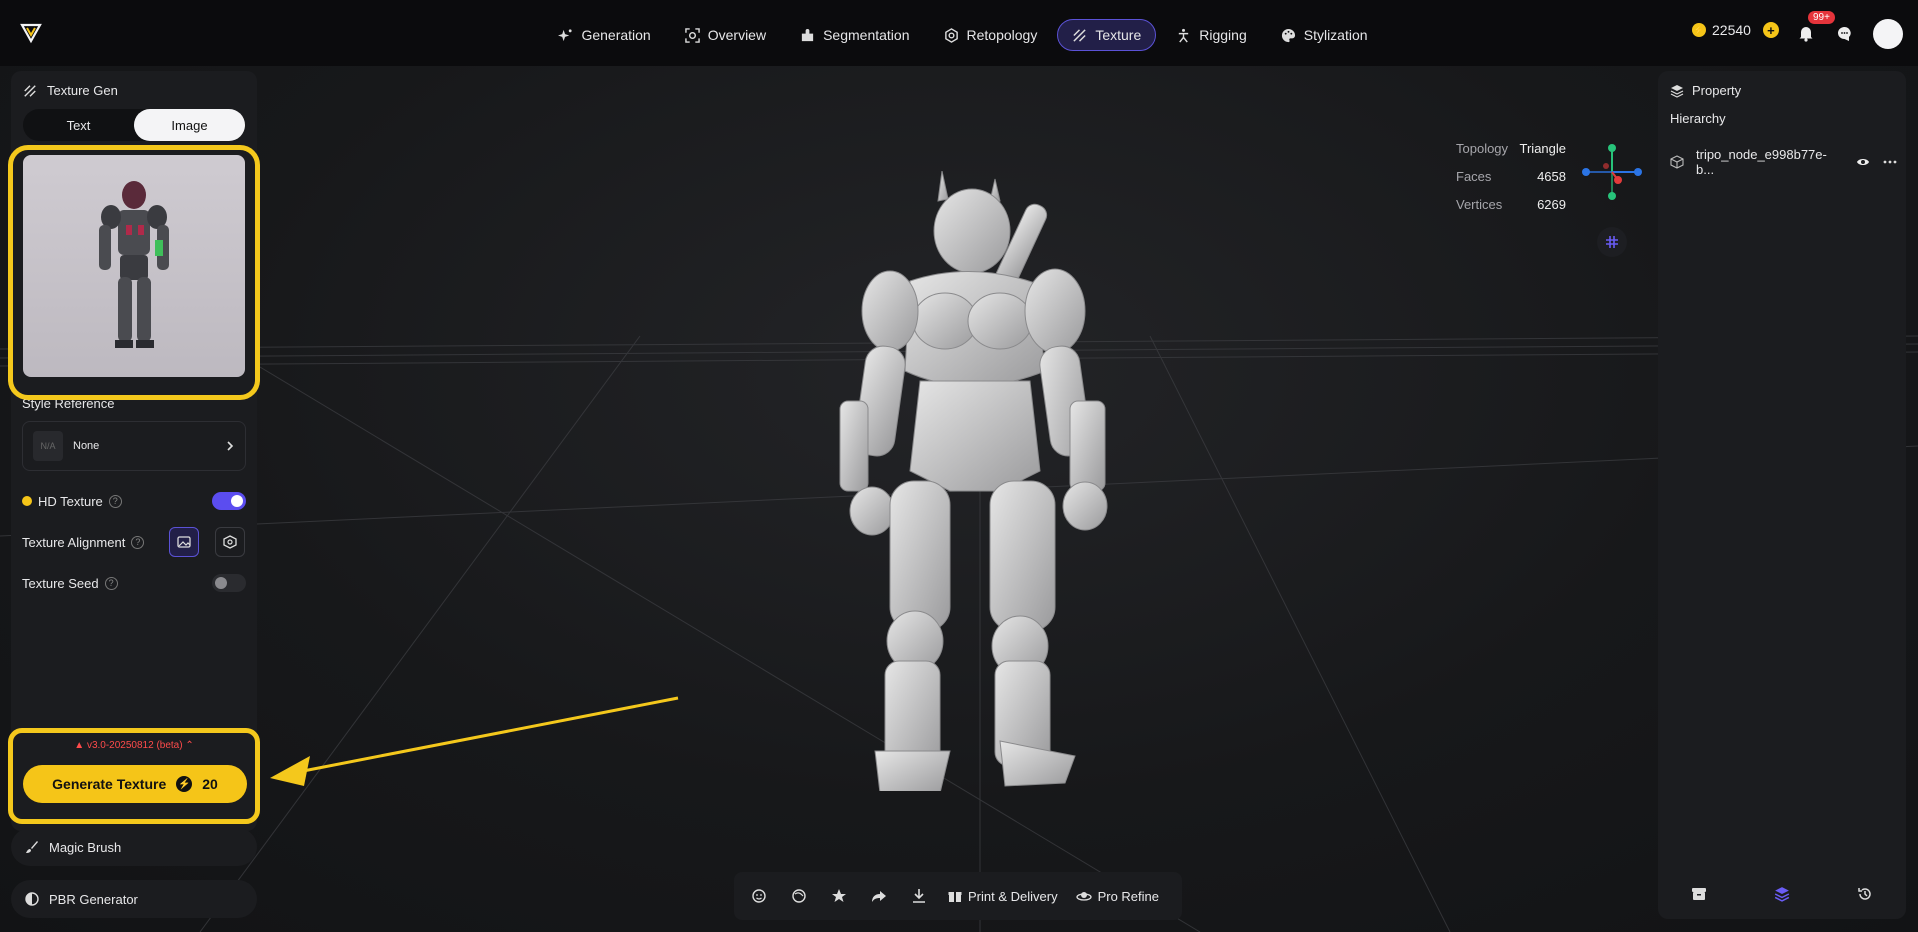  Describe the element at coordinates (85, 847) in the screenshot. I see `magic-brush-label: Magic Brush` at that location.